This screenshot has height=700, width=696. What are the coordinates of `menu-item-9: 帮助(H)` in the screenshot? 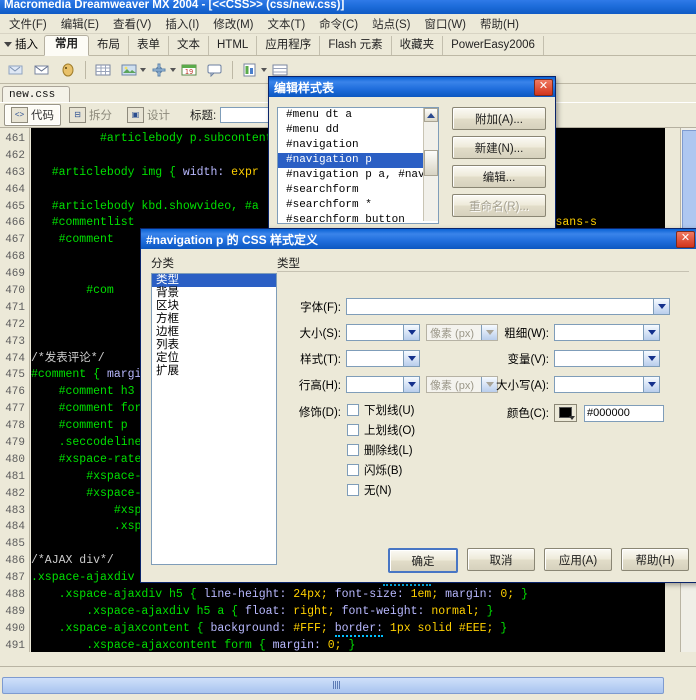 It's located at (499, 24).